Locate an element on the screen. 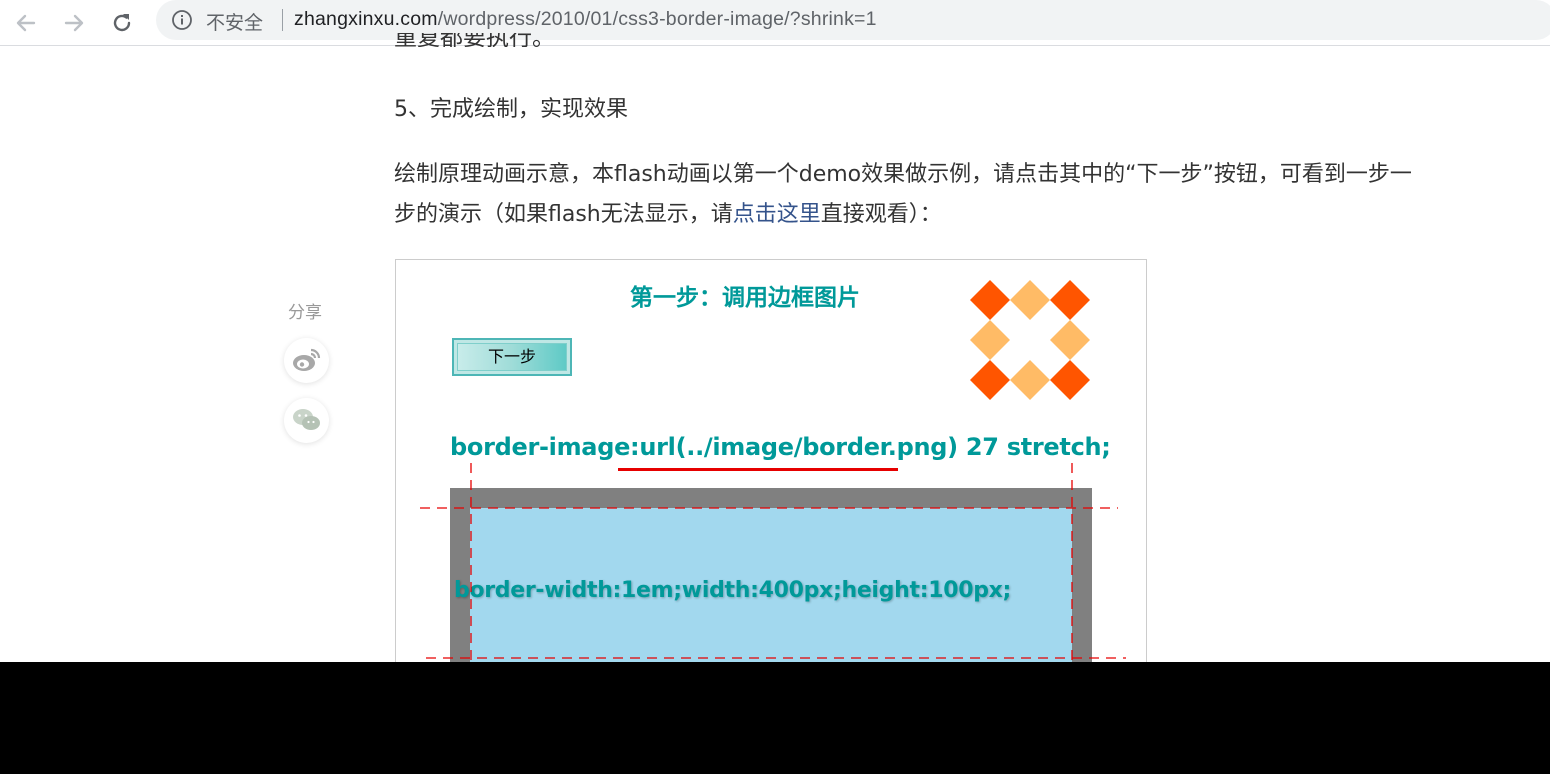 The width and height of the screenshot is (1550, 774). wechat-icon is located at coordinates (306, 419).